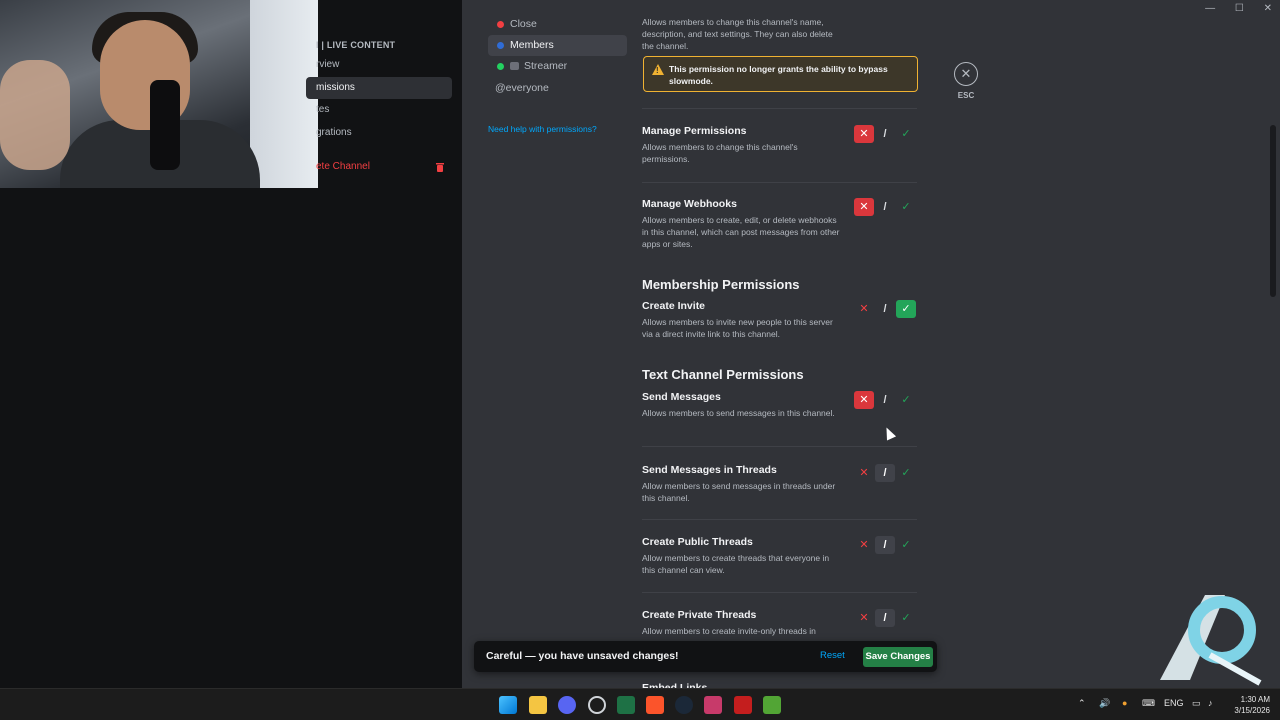 Image resolution: width=1280 pixels, height=720 pixels. What do you see at coordinates (655, 705) in the screenshot?
I see `brave-icon` at bounding box center [655, 705].